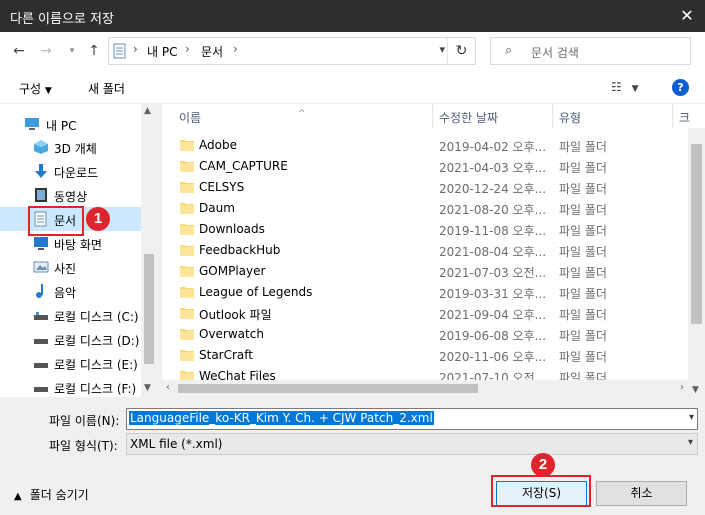 Image resolution: width=705 pixels, height=515 pixels. What do you see at coordinates (41, 365) in the screenshot?
I see `drive-icon` at bounding box center [41, 365].